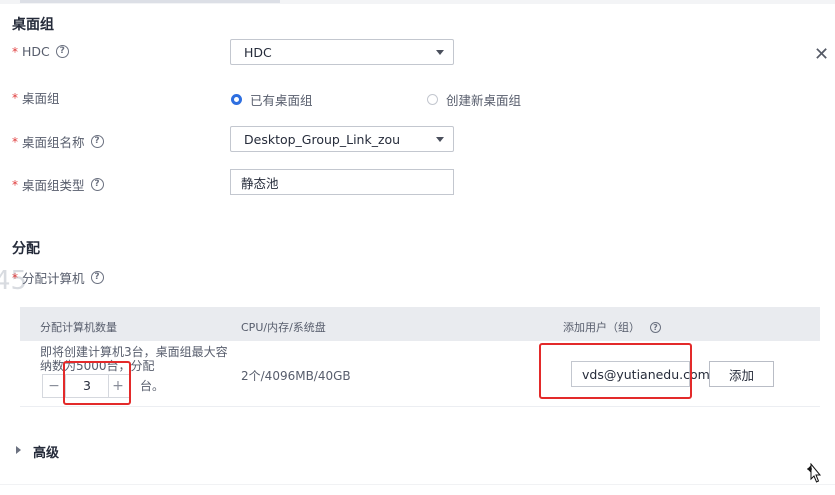 This screenshot has height=495, width=835. I want to click on table-row-divider, so click(420, 406).